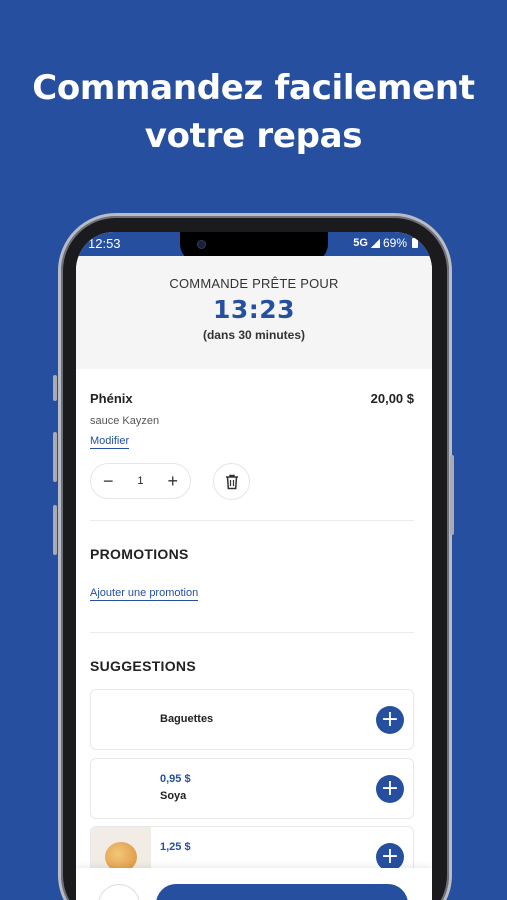 Image resolution: width=507 pixels, height=900 pixels. What do you see at coordinates (253, 88) in the screenshot?
I see `headline-line-1: Commandez facilement` at bounding box center [253, 88].